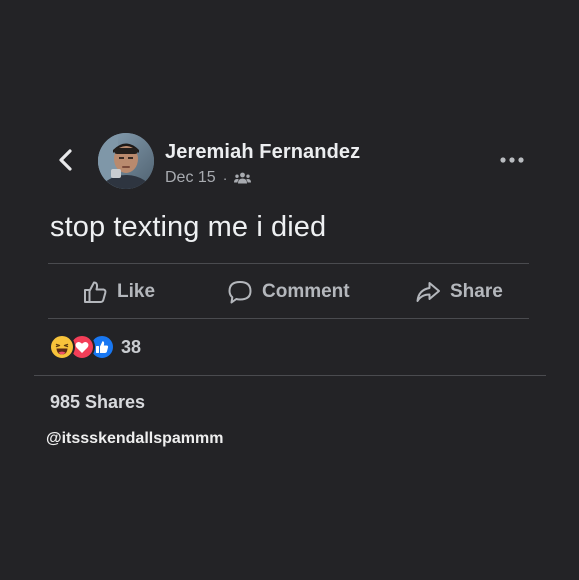 This screenshot has height=580, width=579. What do you see at coordinates (240, 292) in the screenshot?
I see `comment-icon` at bounding box center [240, 292].